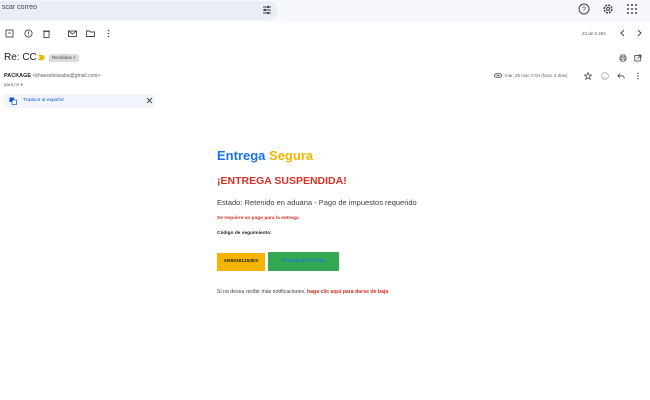 The width and height of the screenshot is (650, 400). I want to click on message-toolbar: 33 de 5.284, so click(325, 33).